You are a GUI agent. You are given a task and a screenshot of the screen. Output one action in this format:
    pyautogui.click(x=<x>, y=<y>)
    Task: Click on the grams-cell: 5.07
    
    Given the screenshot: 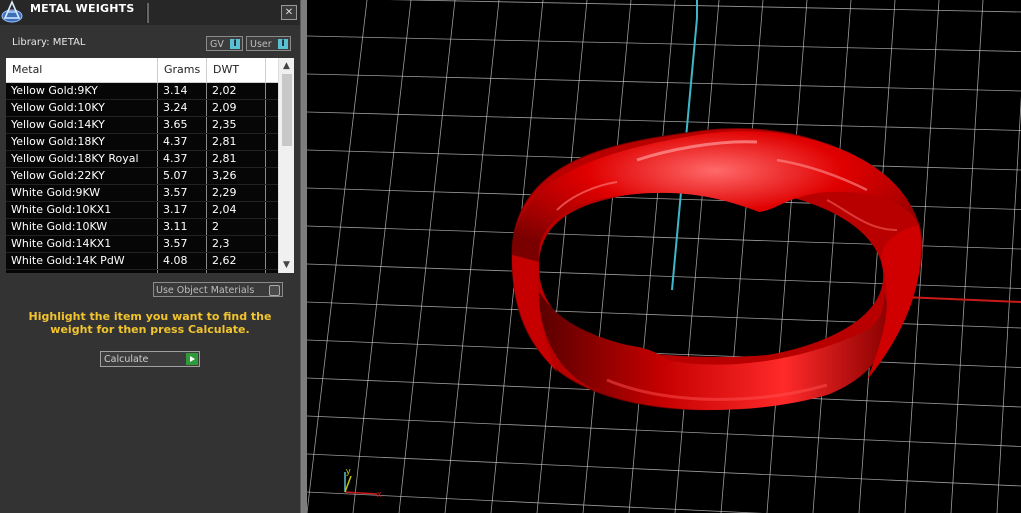 What is the action you would take?
    pyautogui.click(x=182, y=176)
    